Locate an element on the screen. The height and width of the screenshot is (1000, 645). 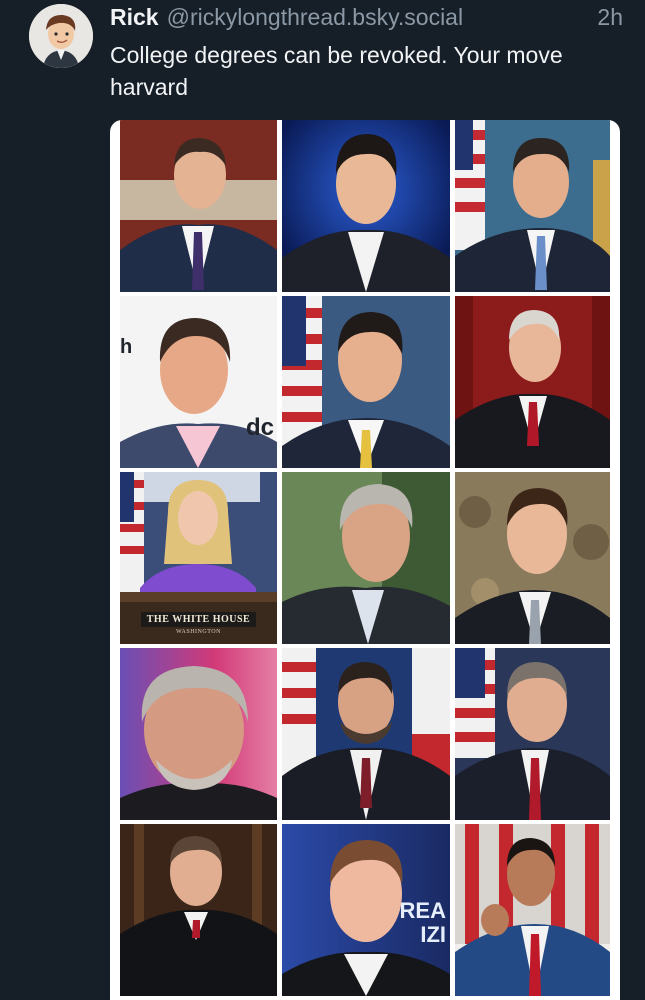
podium-sign: THE WHITE HOUSE WASHINGTON is located at coordinates (198, 623).